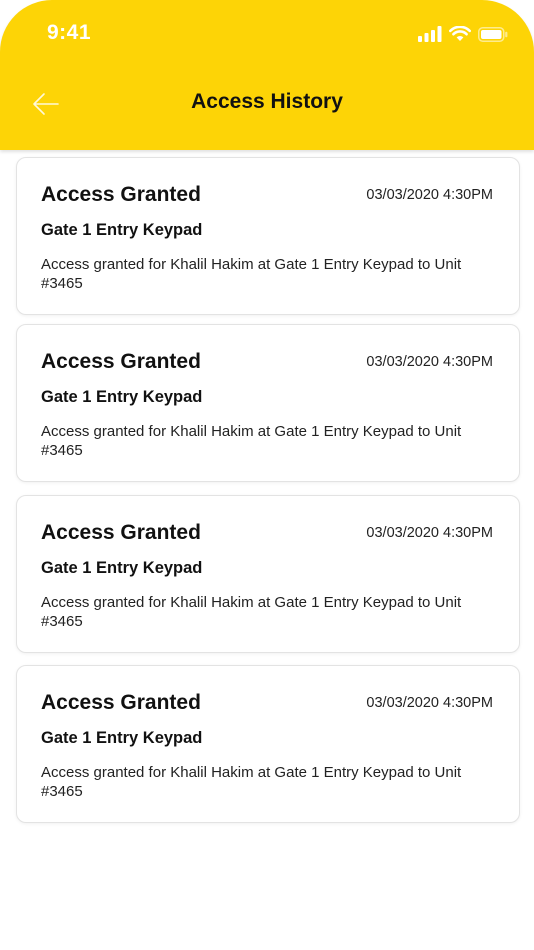  I want to click on battery-icon, so click(493, 34).